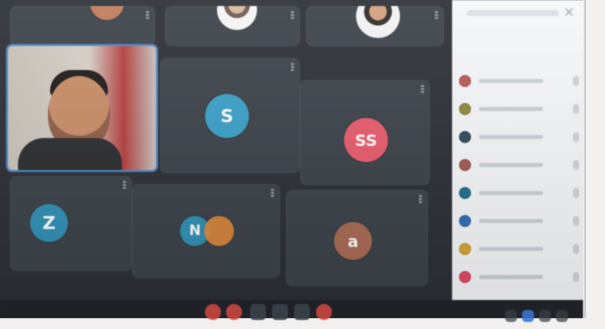  What do you see at coordinates (258, 312) in the screenshot?
I see `present-button` at bounding box center [258, 312].